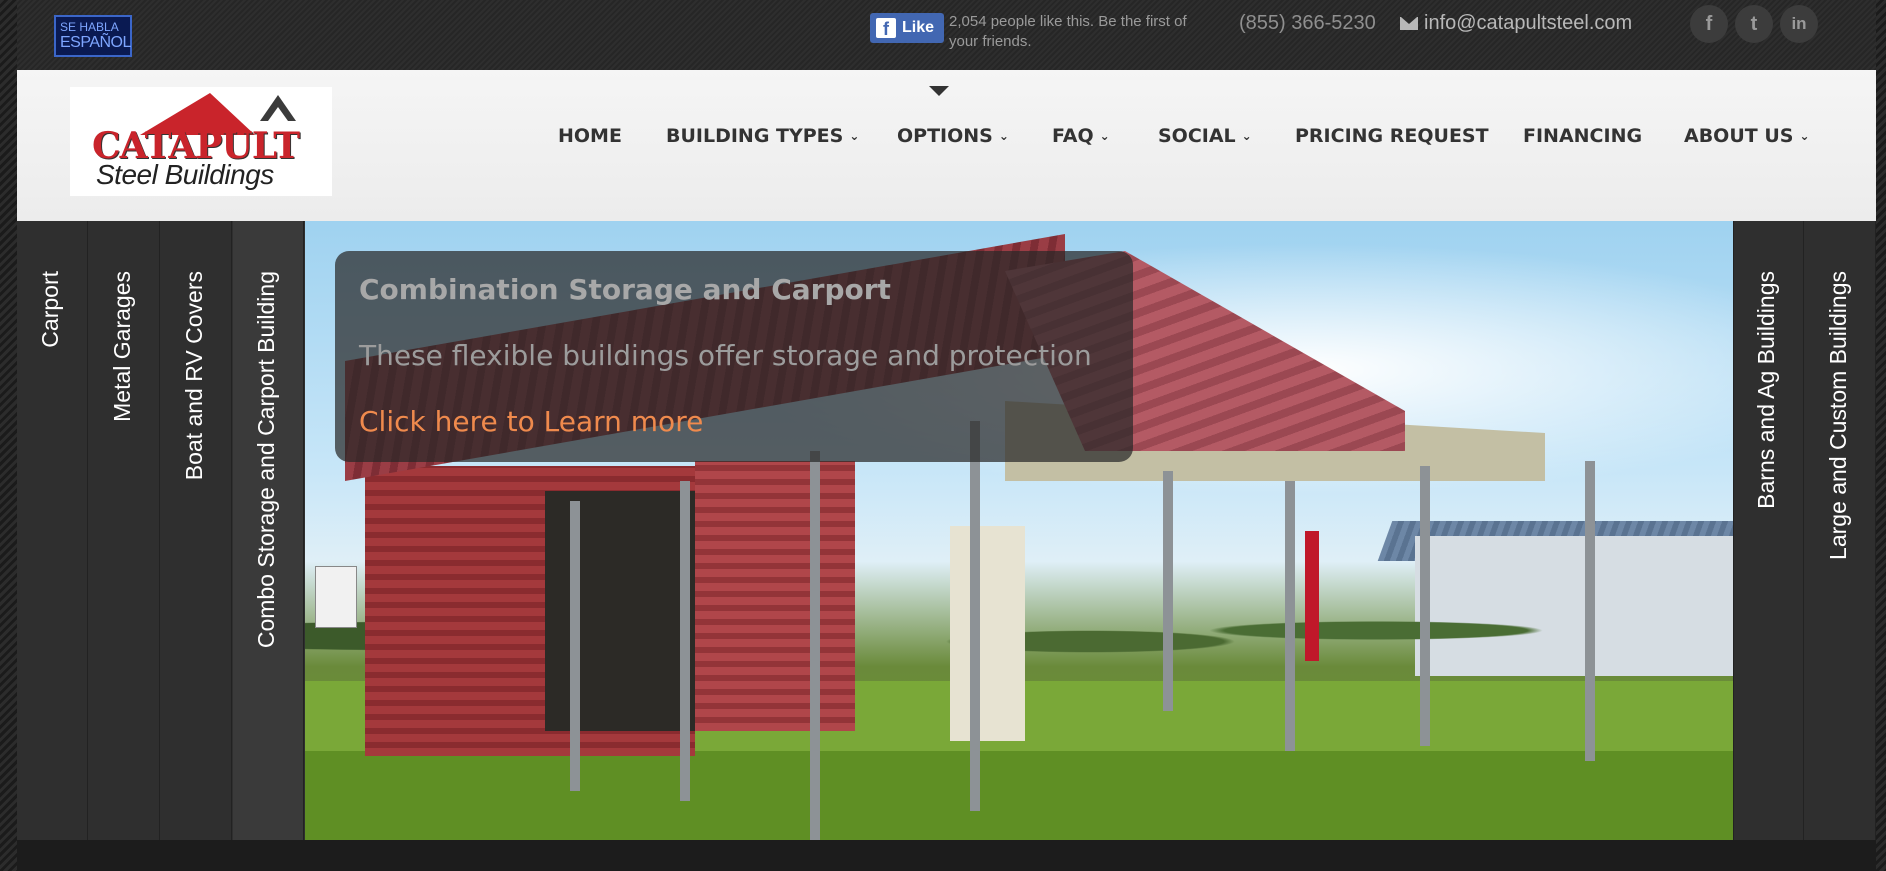 This screenshot has height=871, width=1886. I want to click on nav-item-options: OPTIONS ⌄, so click(953, 136).